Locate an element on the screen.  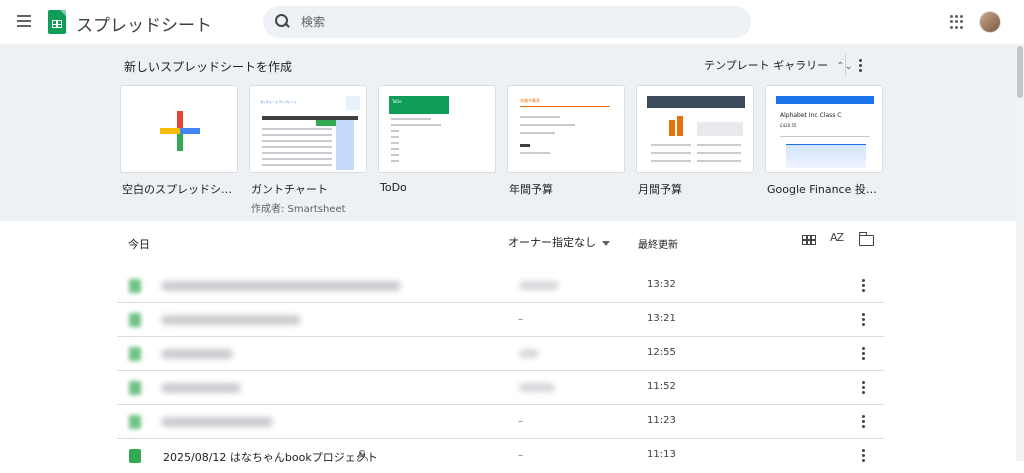
template-blank: 空白のスプレッドシート is located at coordinates (179, 141).